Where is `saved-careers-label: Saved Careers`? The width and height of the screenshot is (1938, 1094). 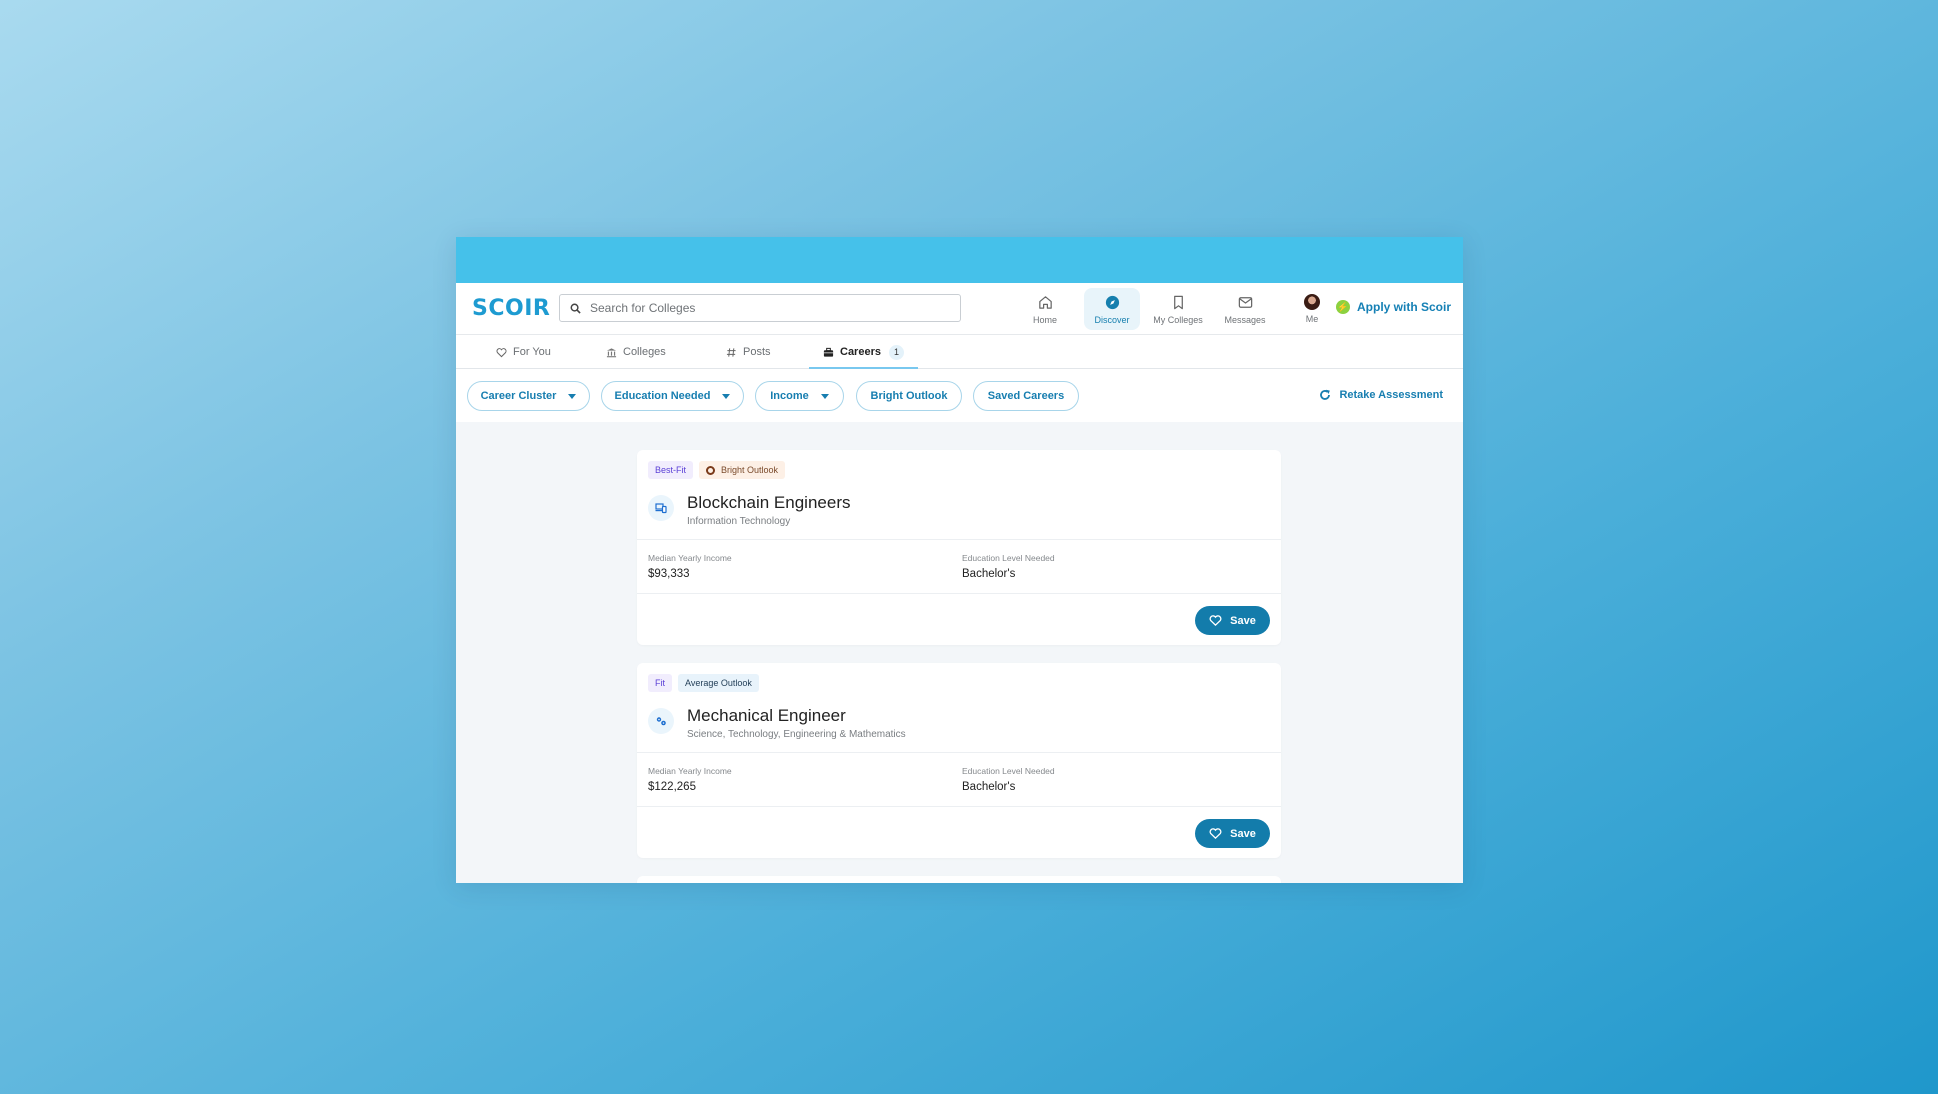
saved-careers-label: Saved Careers is located at coordinates (1026, 396).